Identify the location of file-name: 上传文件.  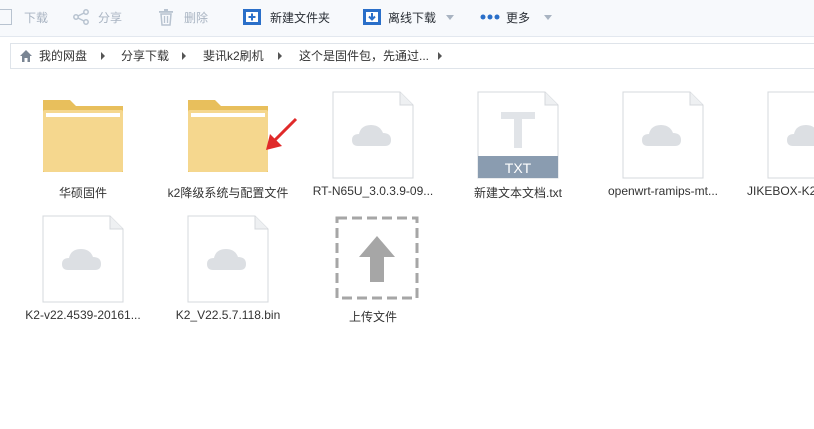
(372, 317).